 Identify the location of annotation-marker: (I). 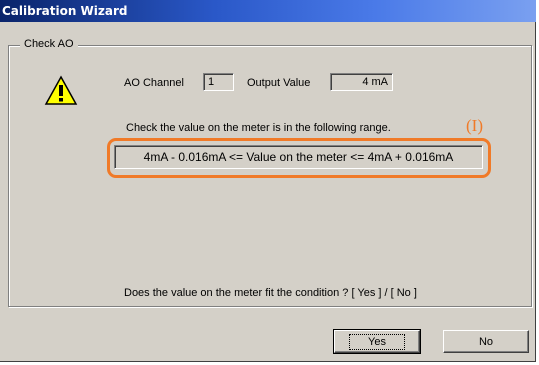
(474, 125).